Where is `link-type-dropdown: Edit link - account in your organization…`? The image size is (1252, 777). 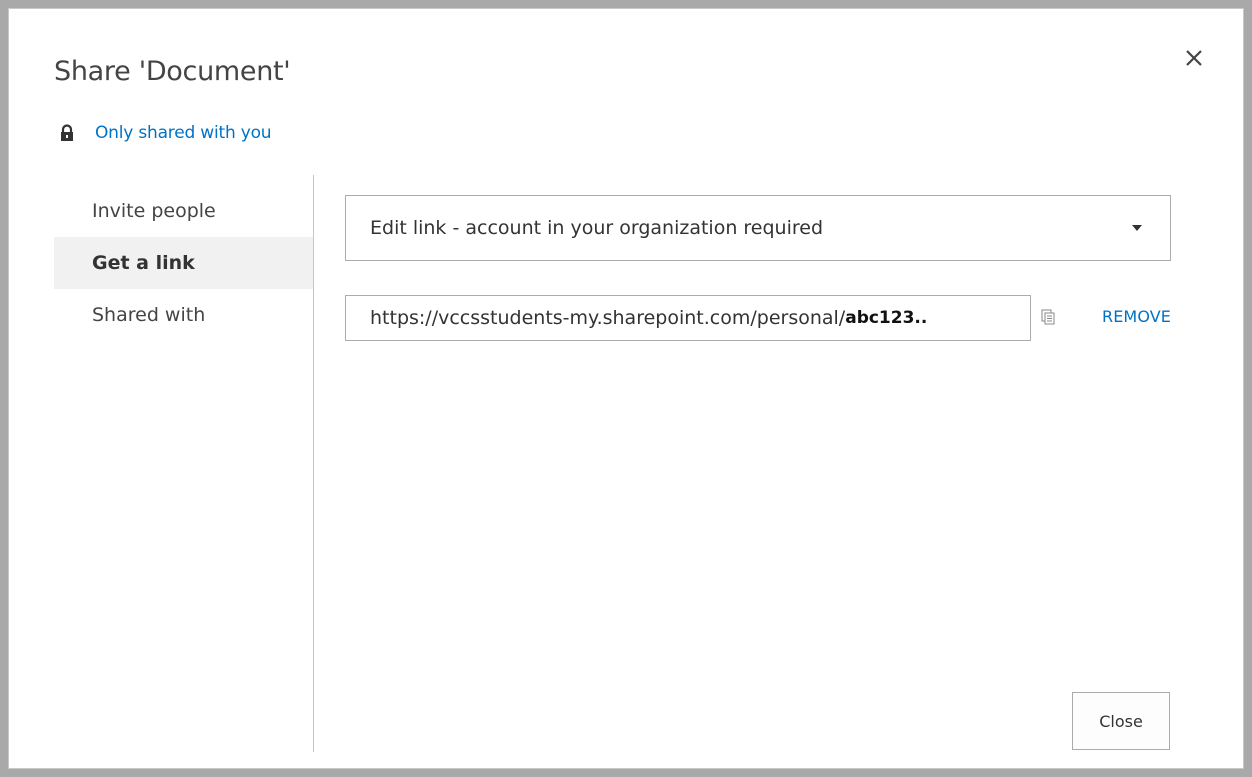 link-type-dropdown: Edit link - account in your organization… is located at coordinates (758, 228).